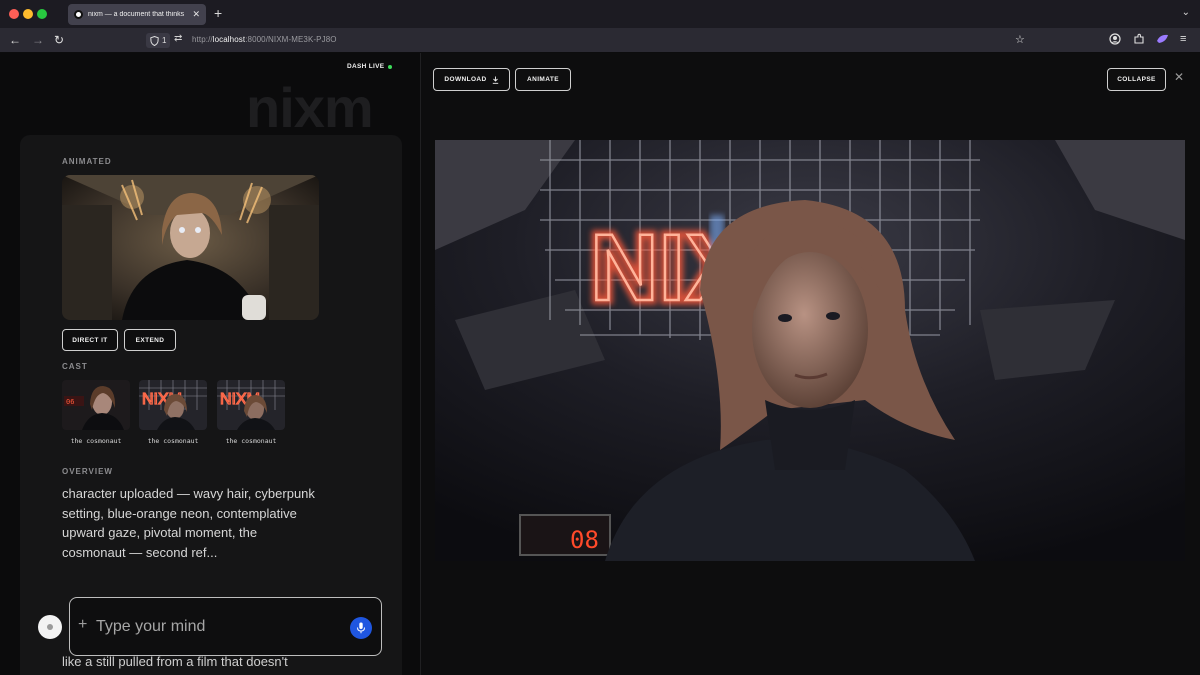  I want to click on cast-section-label: CAST, so click(75, 366).